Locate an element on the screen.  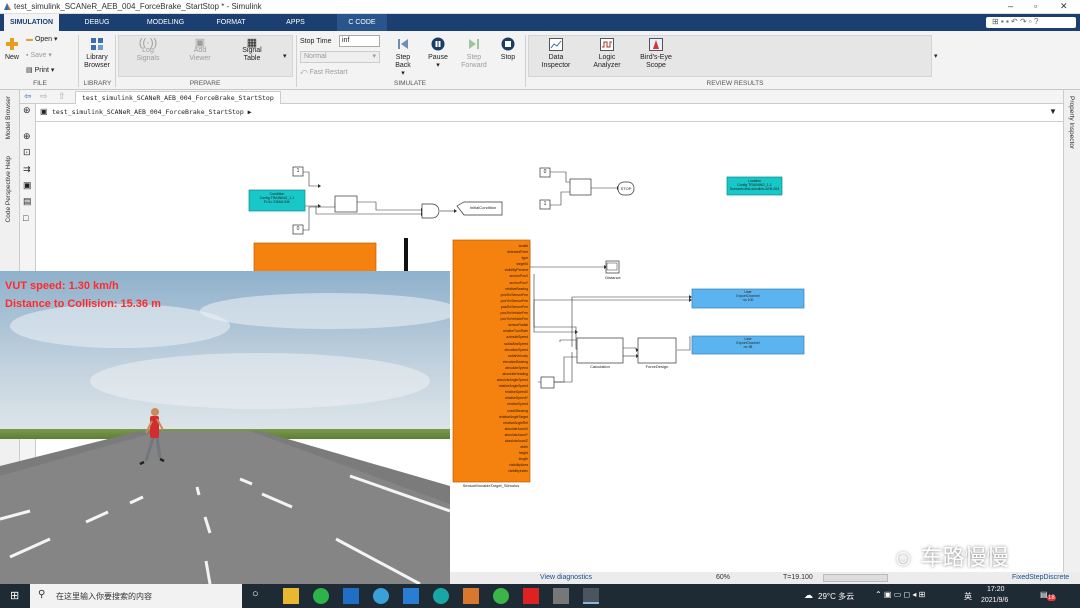
clock-time: 17:20 is located at coordinates (996, 589).